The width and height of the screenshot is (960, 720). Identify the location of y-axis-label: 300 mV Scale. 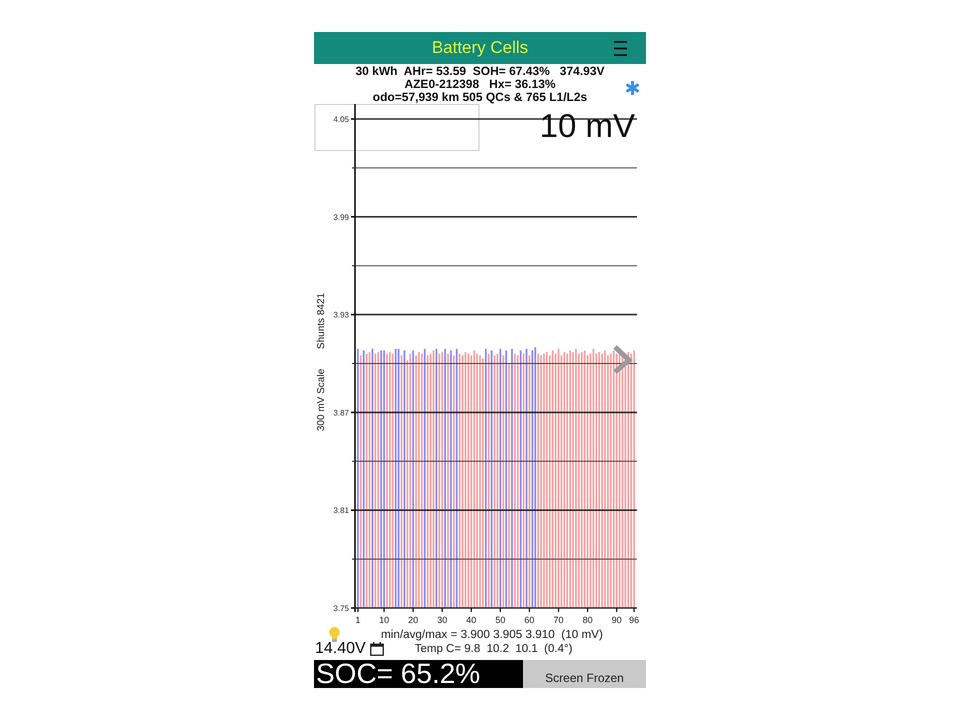
(321, 400).